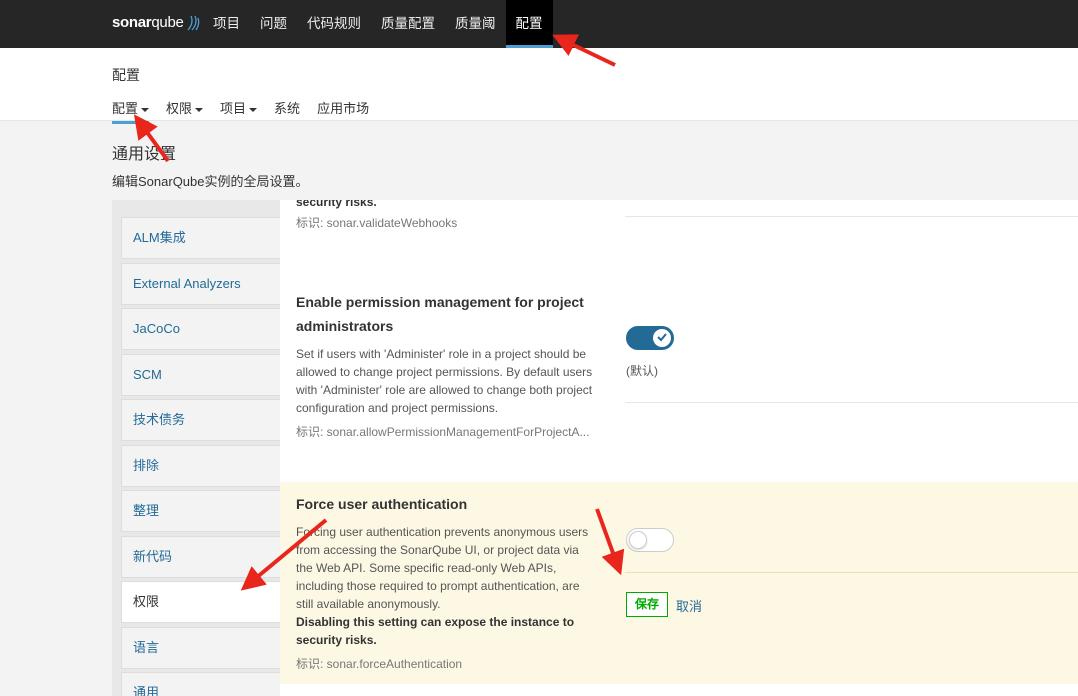 The image size is (1078, 696). Describe the element at coordinates (334, 24) in the screenshot. I see `nav-rules: 代码规则` at that location.